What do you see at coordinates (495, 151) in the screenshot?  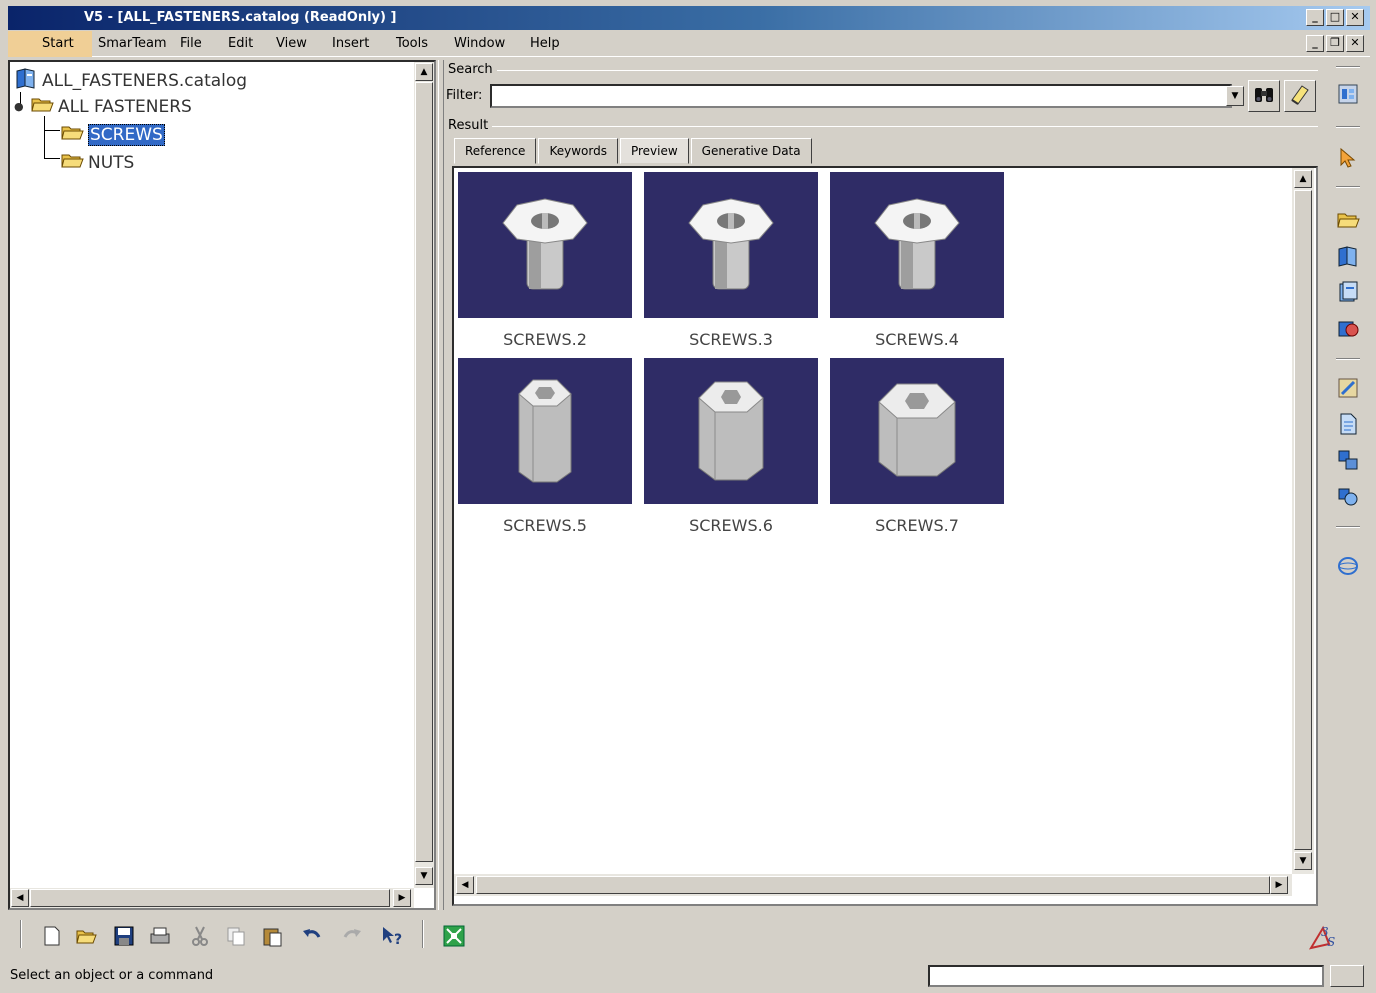 I see `tab-reference: Reference` at bounding box center [495, 151].